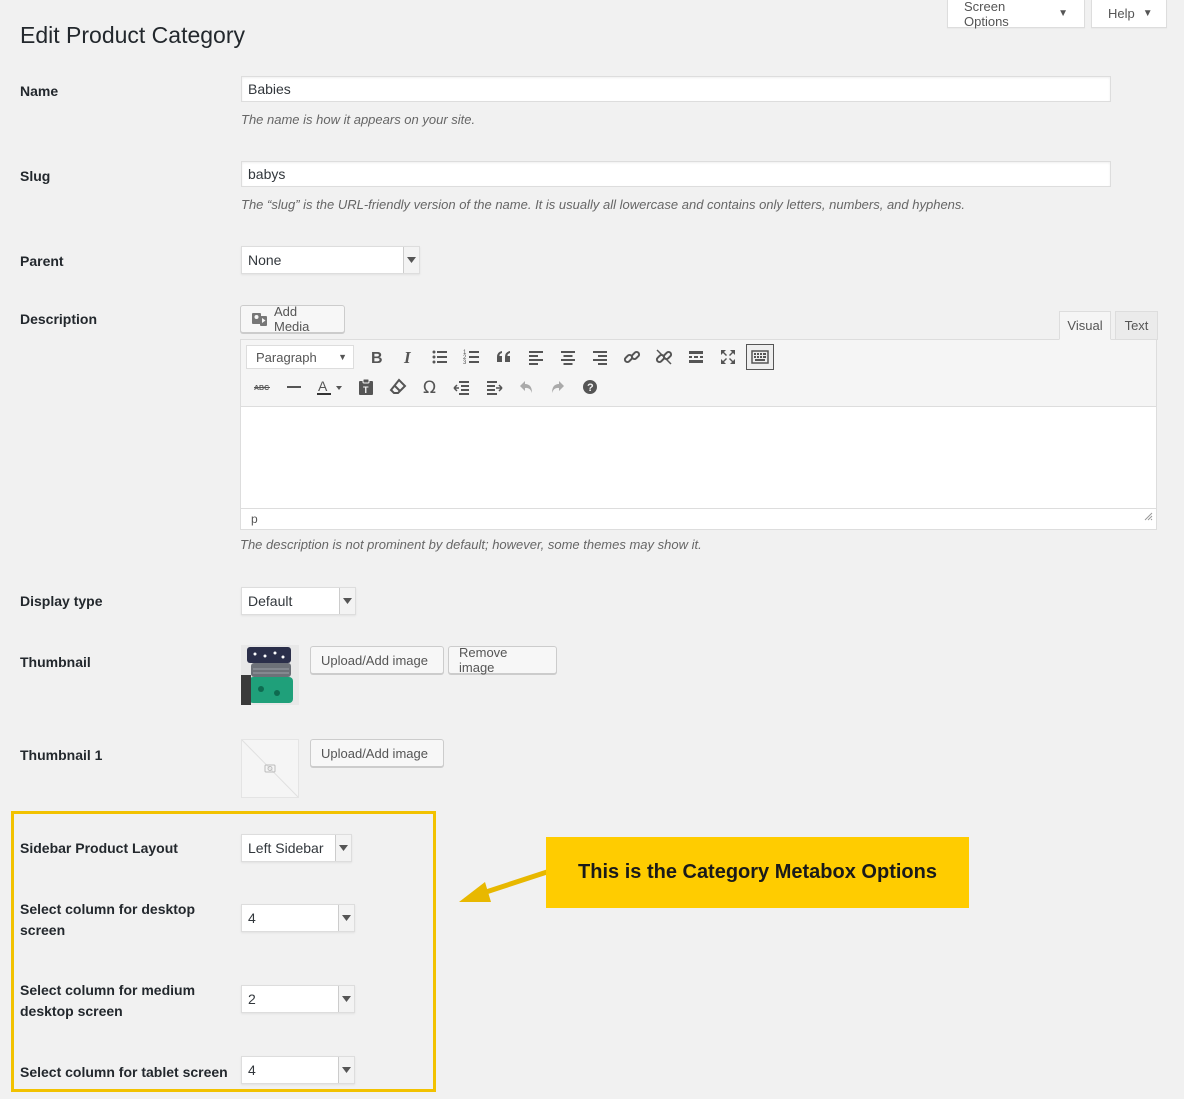  I want to click on screen-options-label: Screen Options, so click(986, 14).